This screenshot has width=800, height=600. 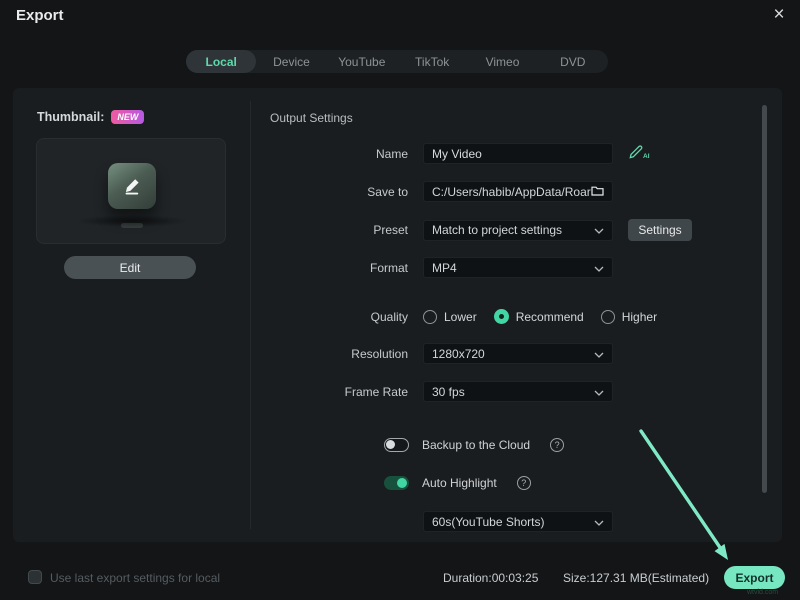 I want to click on shorts-duration-dropdown: 60s(YouTube Shorts), so click(x=518, y=521).